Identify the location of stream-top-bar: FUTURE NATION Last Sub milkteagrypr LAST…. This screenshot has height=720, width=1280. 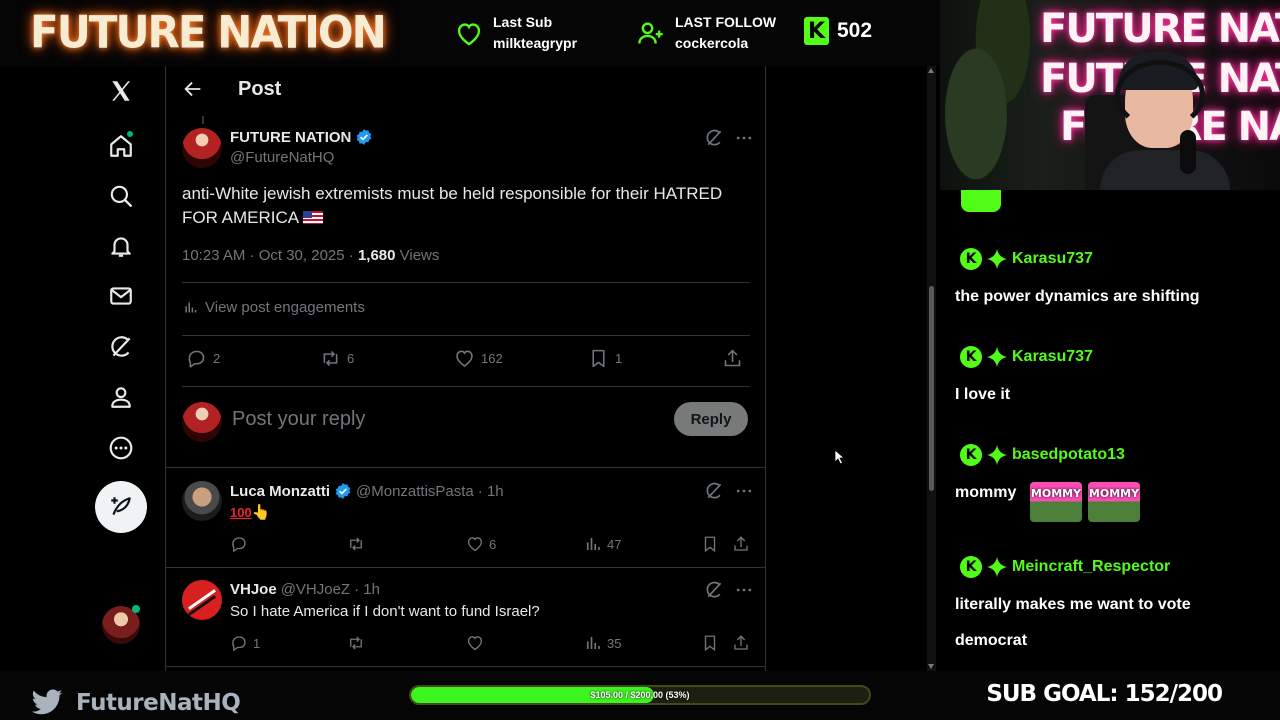
(470, 33).